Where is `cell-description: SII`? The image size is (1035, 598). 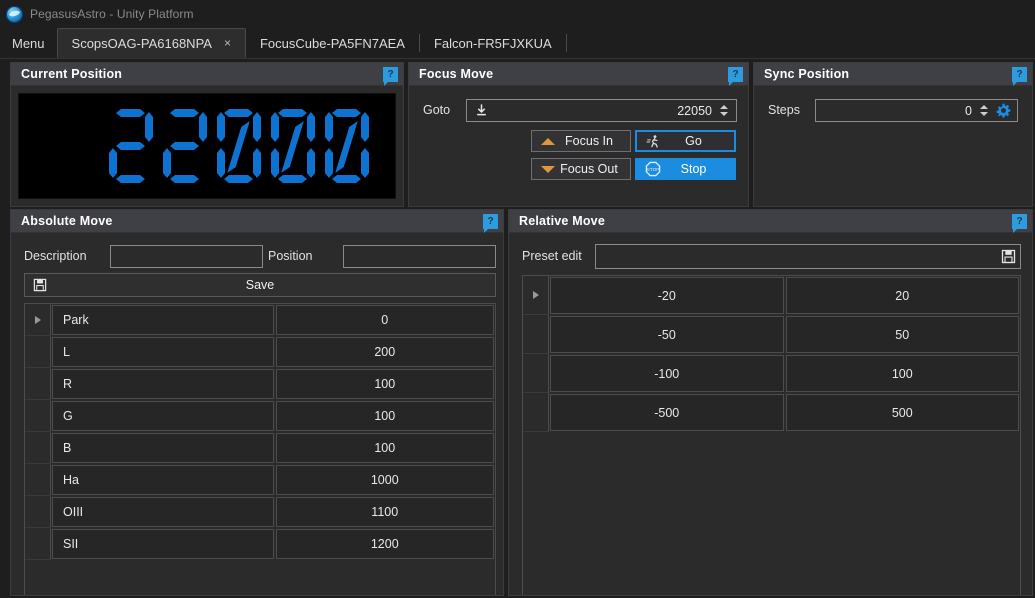 cell-description: SII is located at coordinates (163, 544).